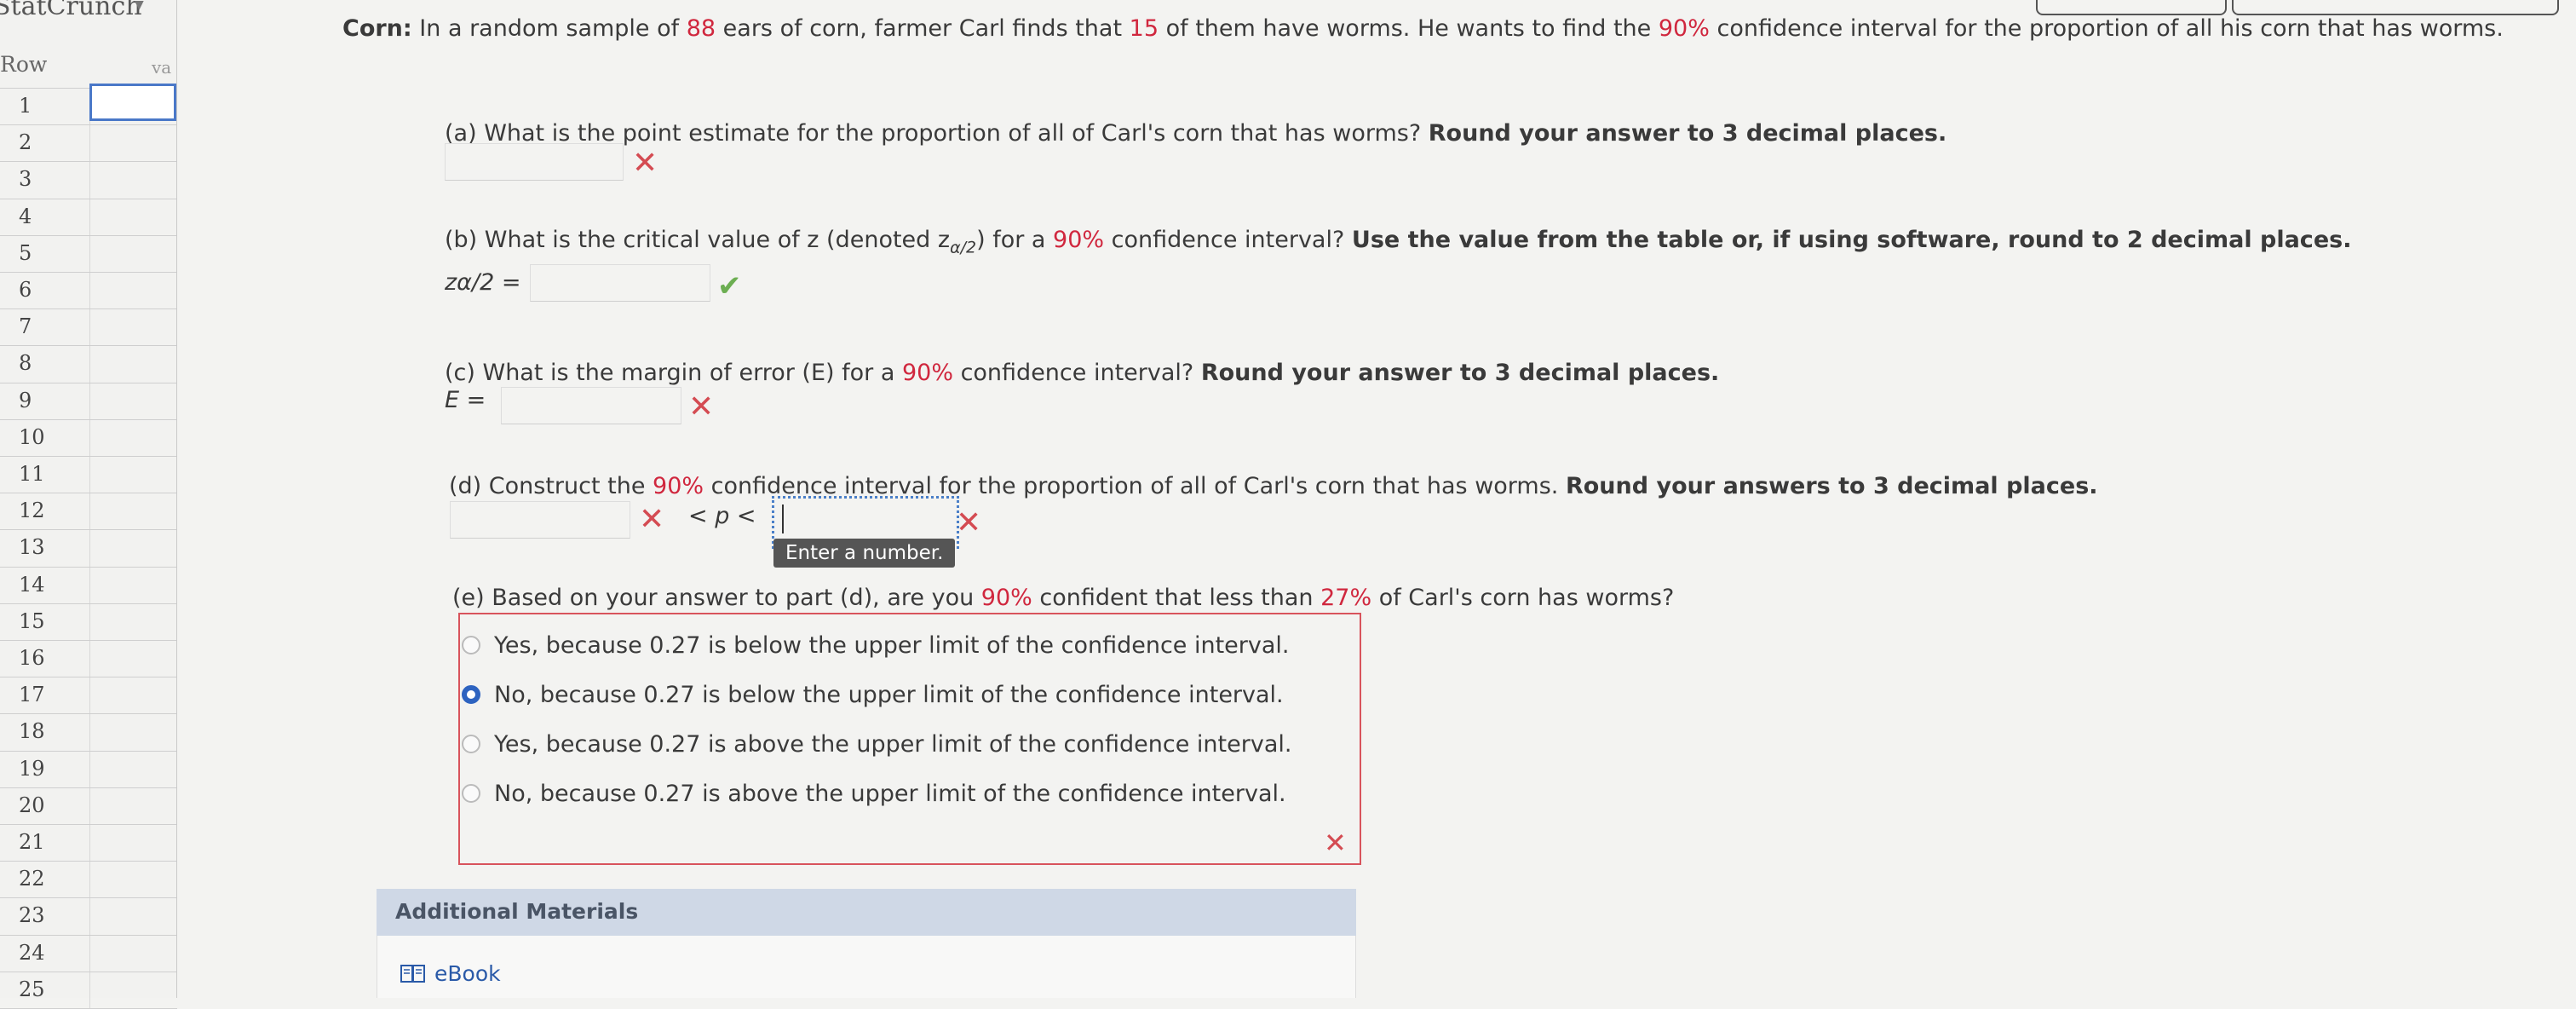  What do you see at coordinates (471, 694) in the screenshot?
I see `radio-button-selected` at bounding box center [471, 694].